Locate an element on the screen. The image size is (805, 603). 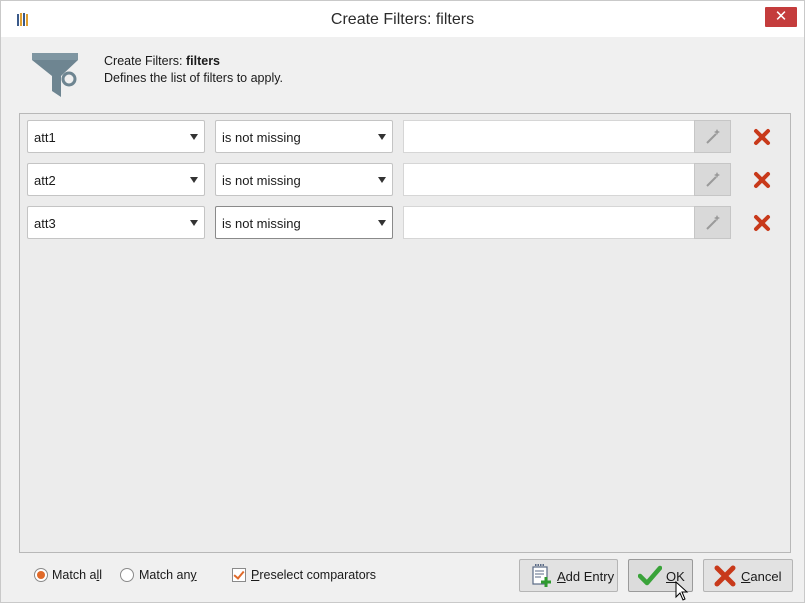
cancel-button: Cancel is located at coordinates (748, 575).